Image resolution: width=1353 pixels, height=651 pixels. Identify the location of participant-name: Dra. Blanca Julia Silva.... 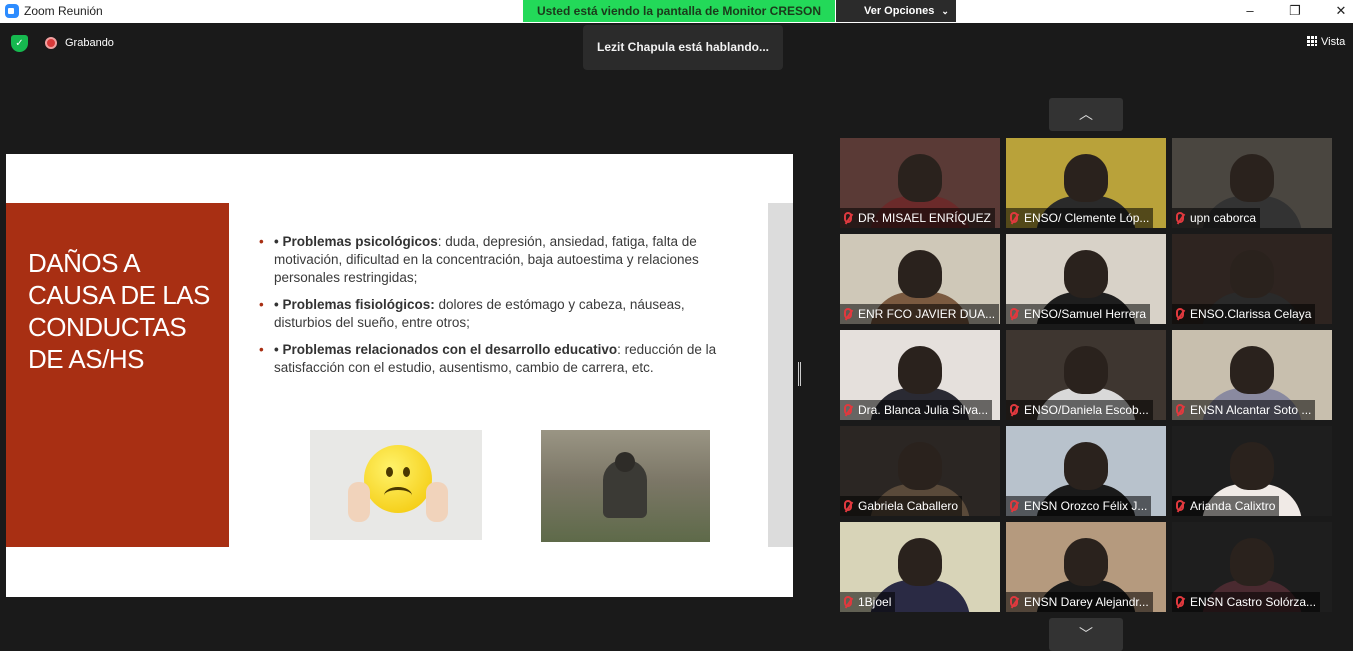
(923, 410).